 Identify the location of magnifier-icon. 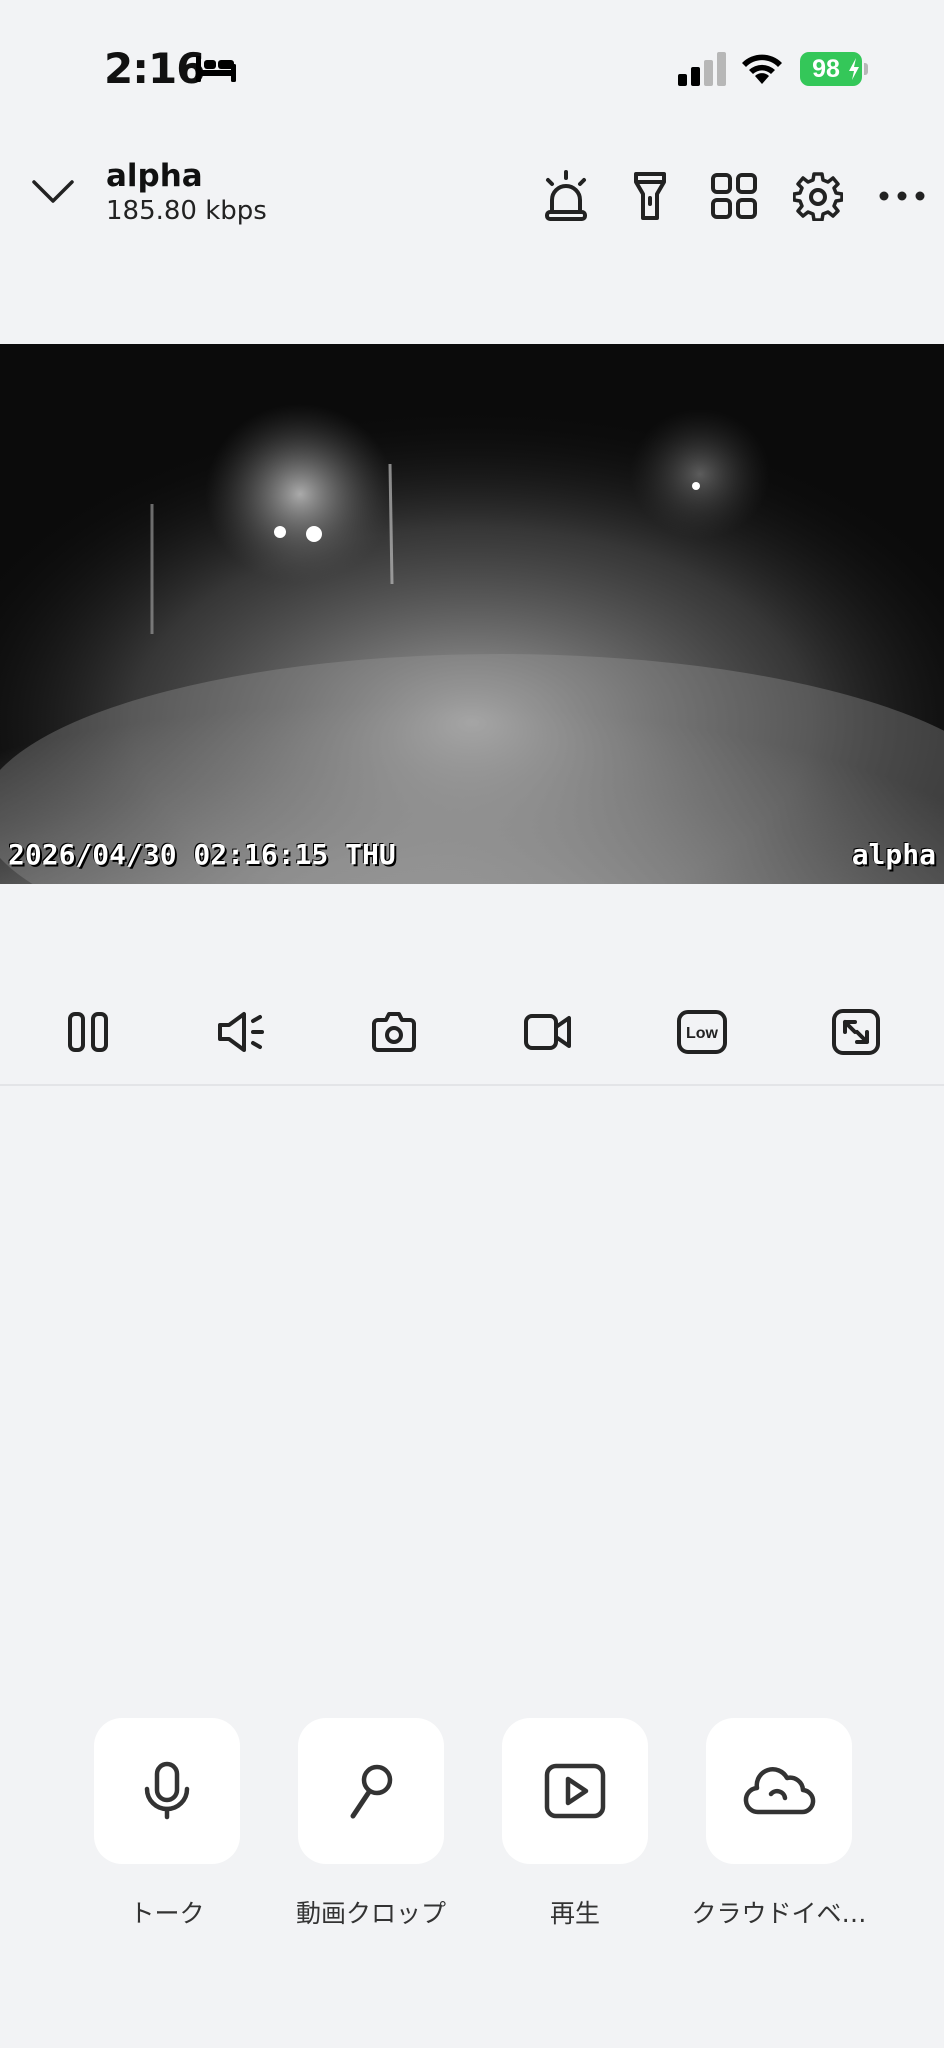
(371, 1791).